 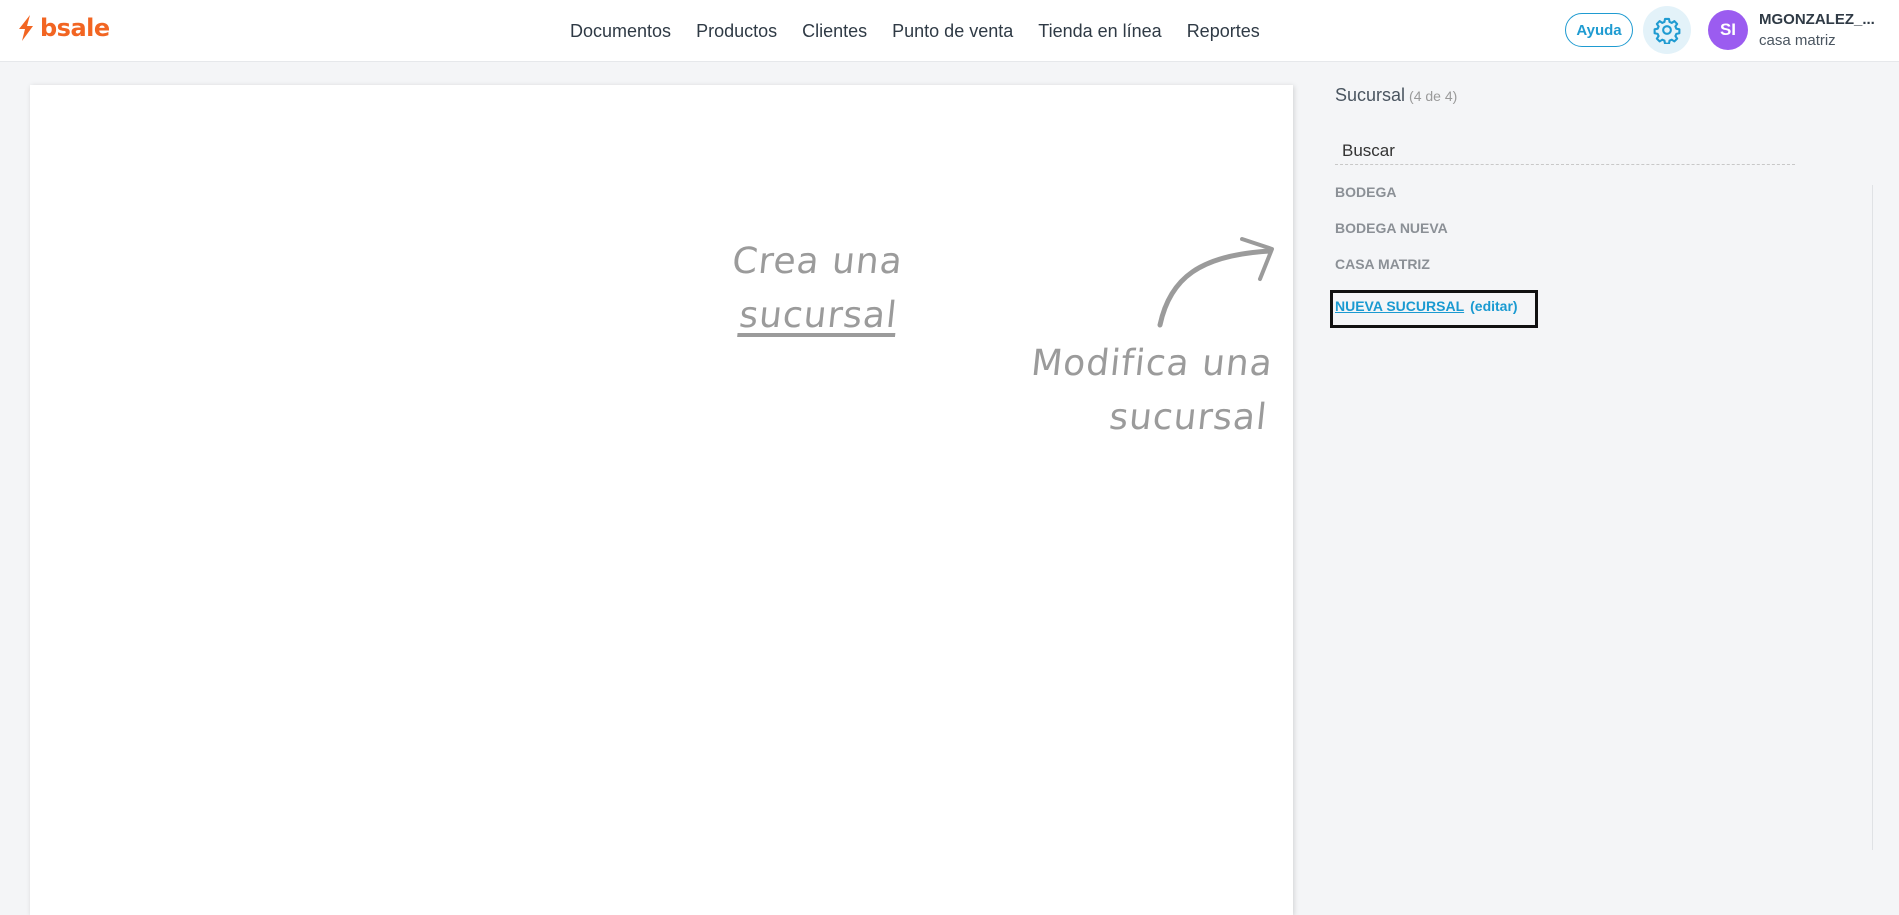 I want to click on gear-icon, so click(x=1667, y=30).